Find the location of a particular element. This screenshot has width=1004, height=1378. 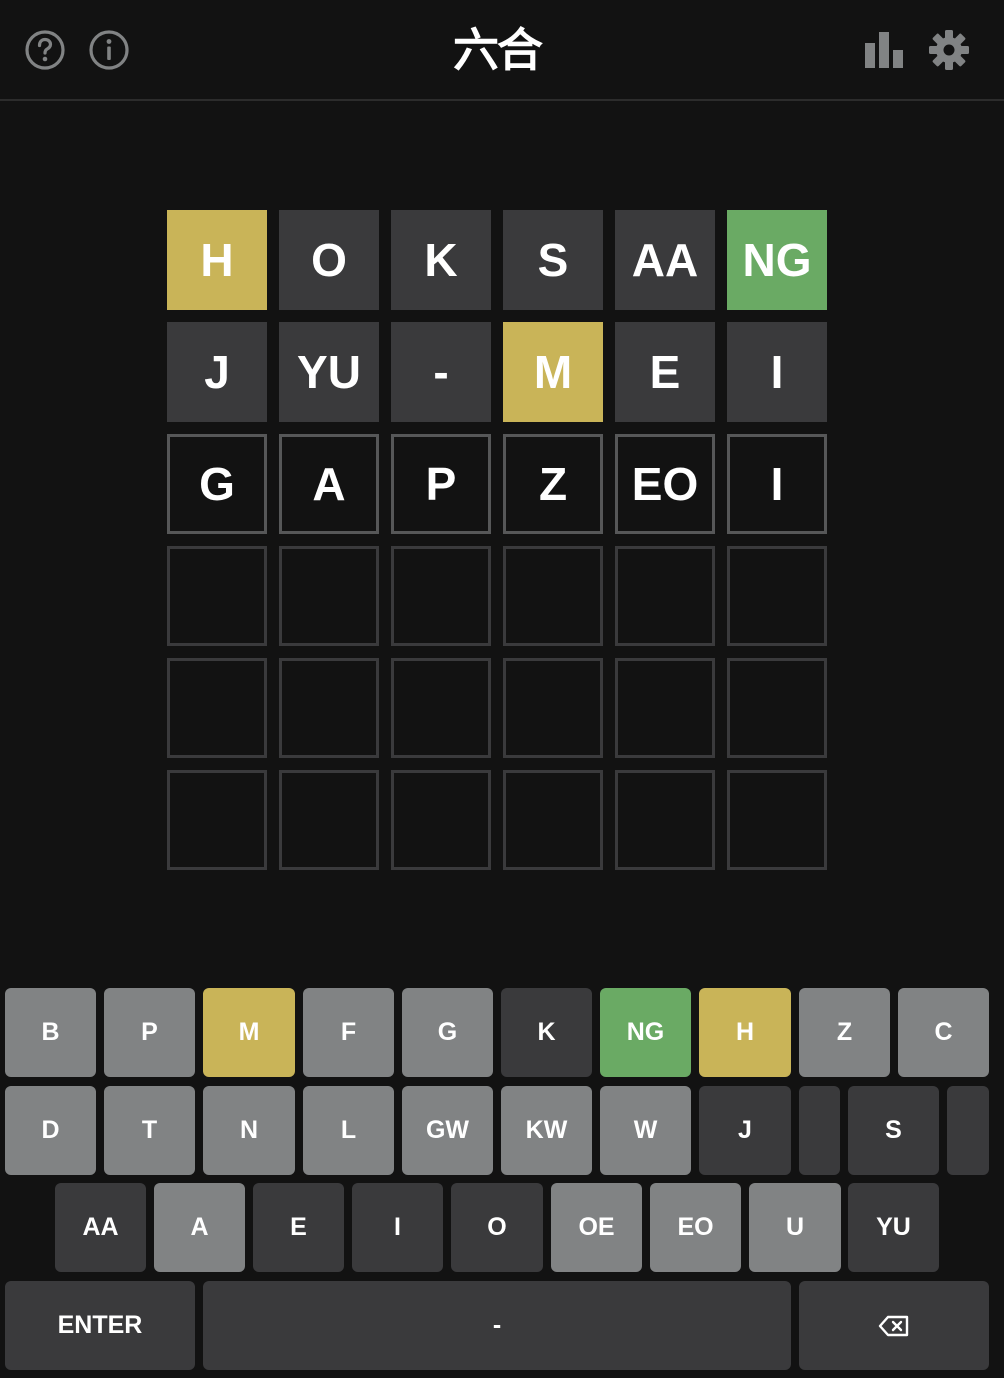

board-tile: A is located at coordinates (329, 484).